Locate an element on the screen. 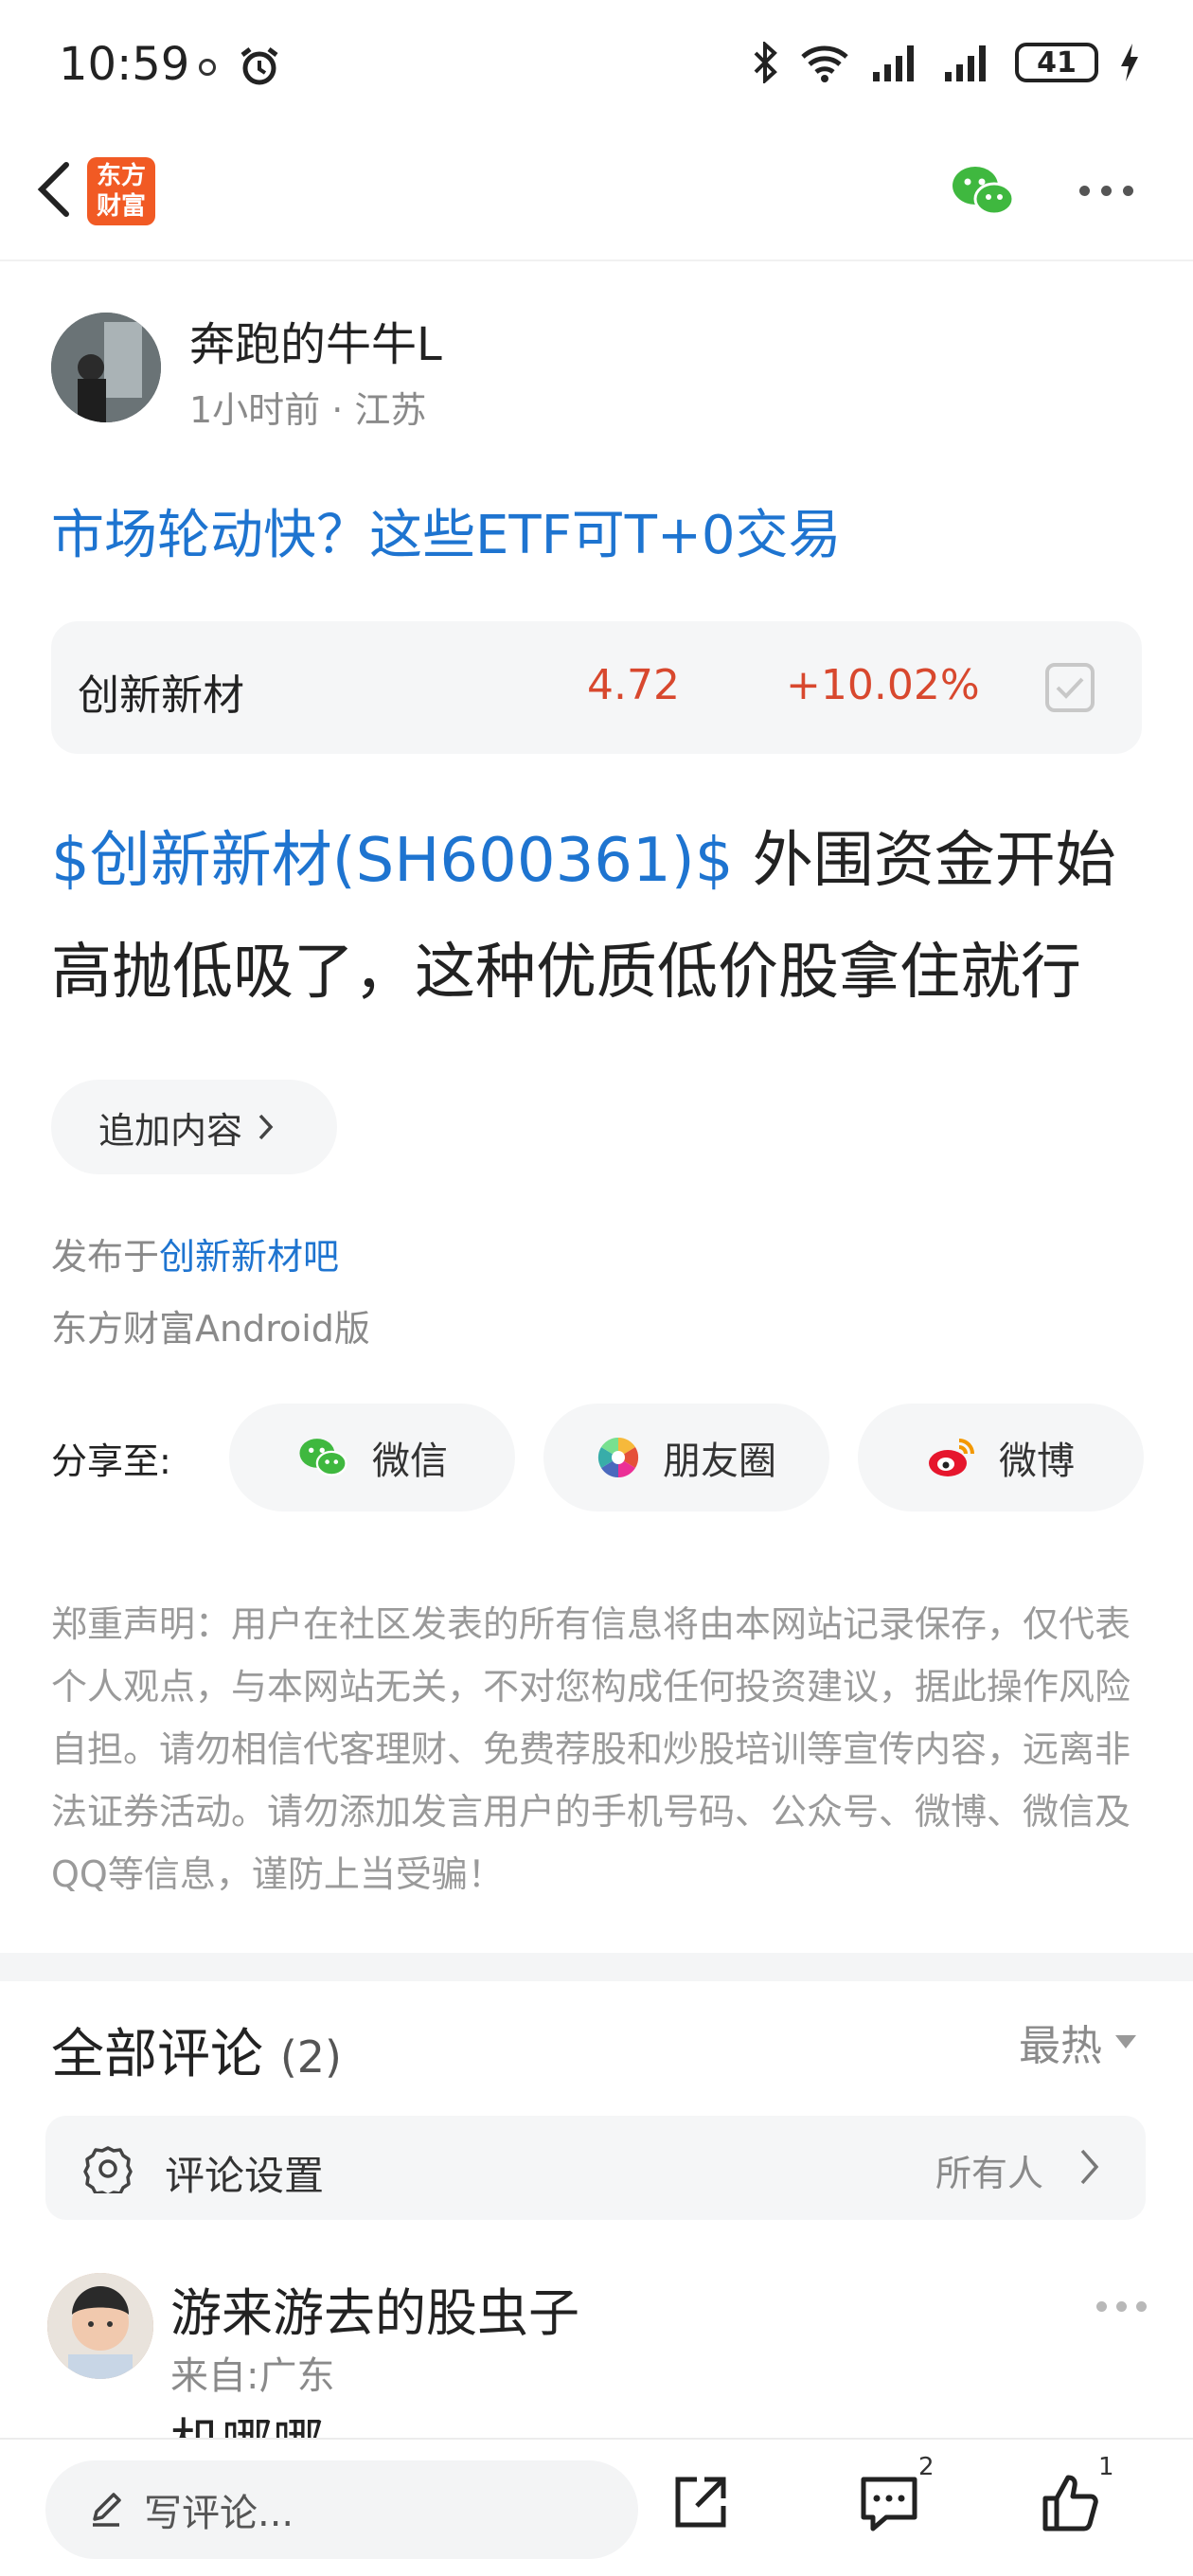  record-icon is located at coordinates (207, 67).